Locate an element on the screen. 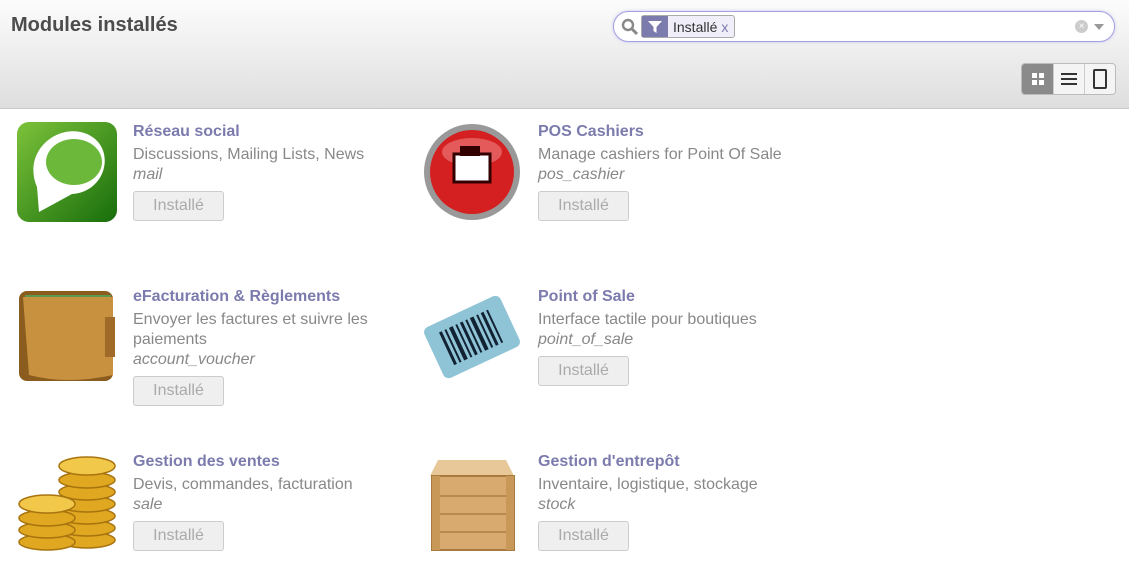 This screenshot has height=582, width=1129. module-description: Discussions, Mailing Lists, News is located at coordinates (249, 154).